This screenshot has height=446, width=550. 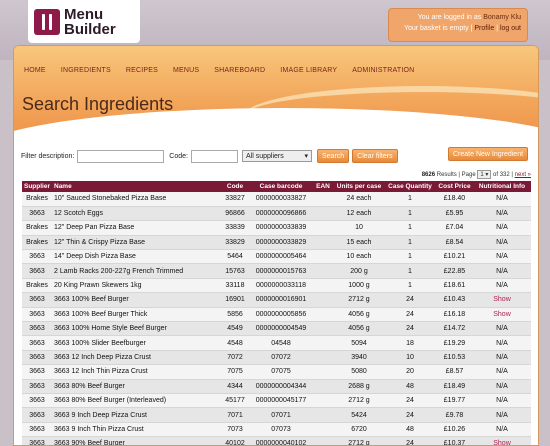 What do you see at coordinates (410, 430) in the screenshot?
I see `cell-case-quantity: 48` at bounding box center [410, 430].